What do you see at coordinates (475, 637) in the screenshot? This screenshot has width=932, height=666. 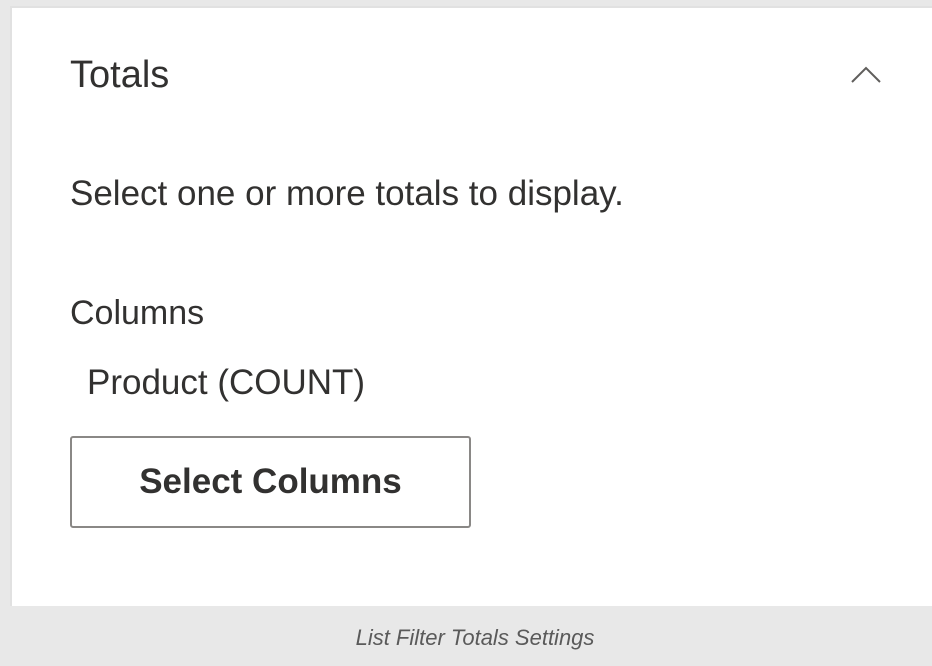 I see `image-caption: List Filter Totals Settings` at bounding box center [475, 637].